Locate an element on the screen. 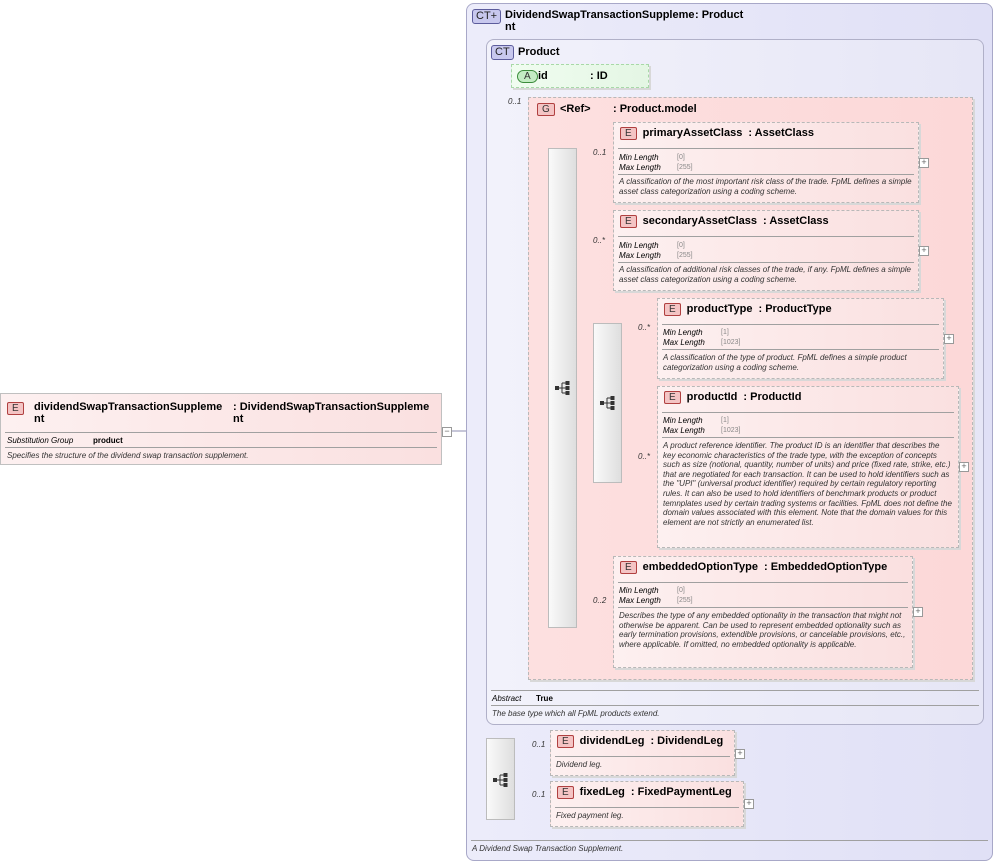  product-type-cardinality: 0..* is located at coordinates (644, 327).